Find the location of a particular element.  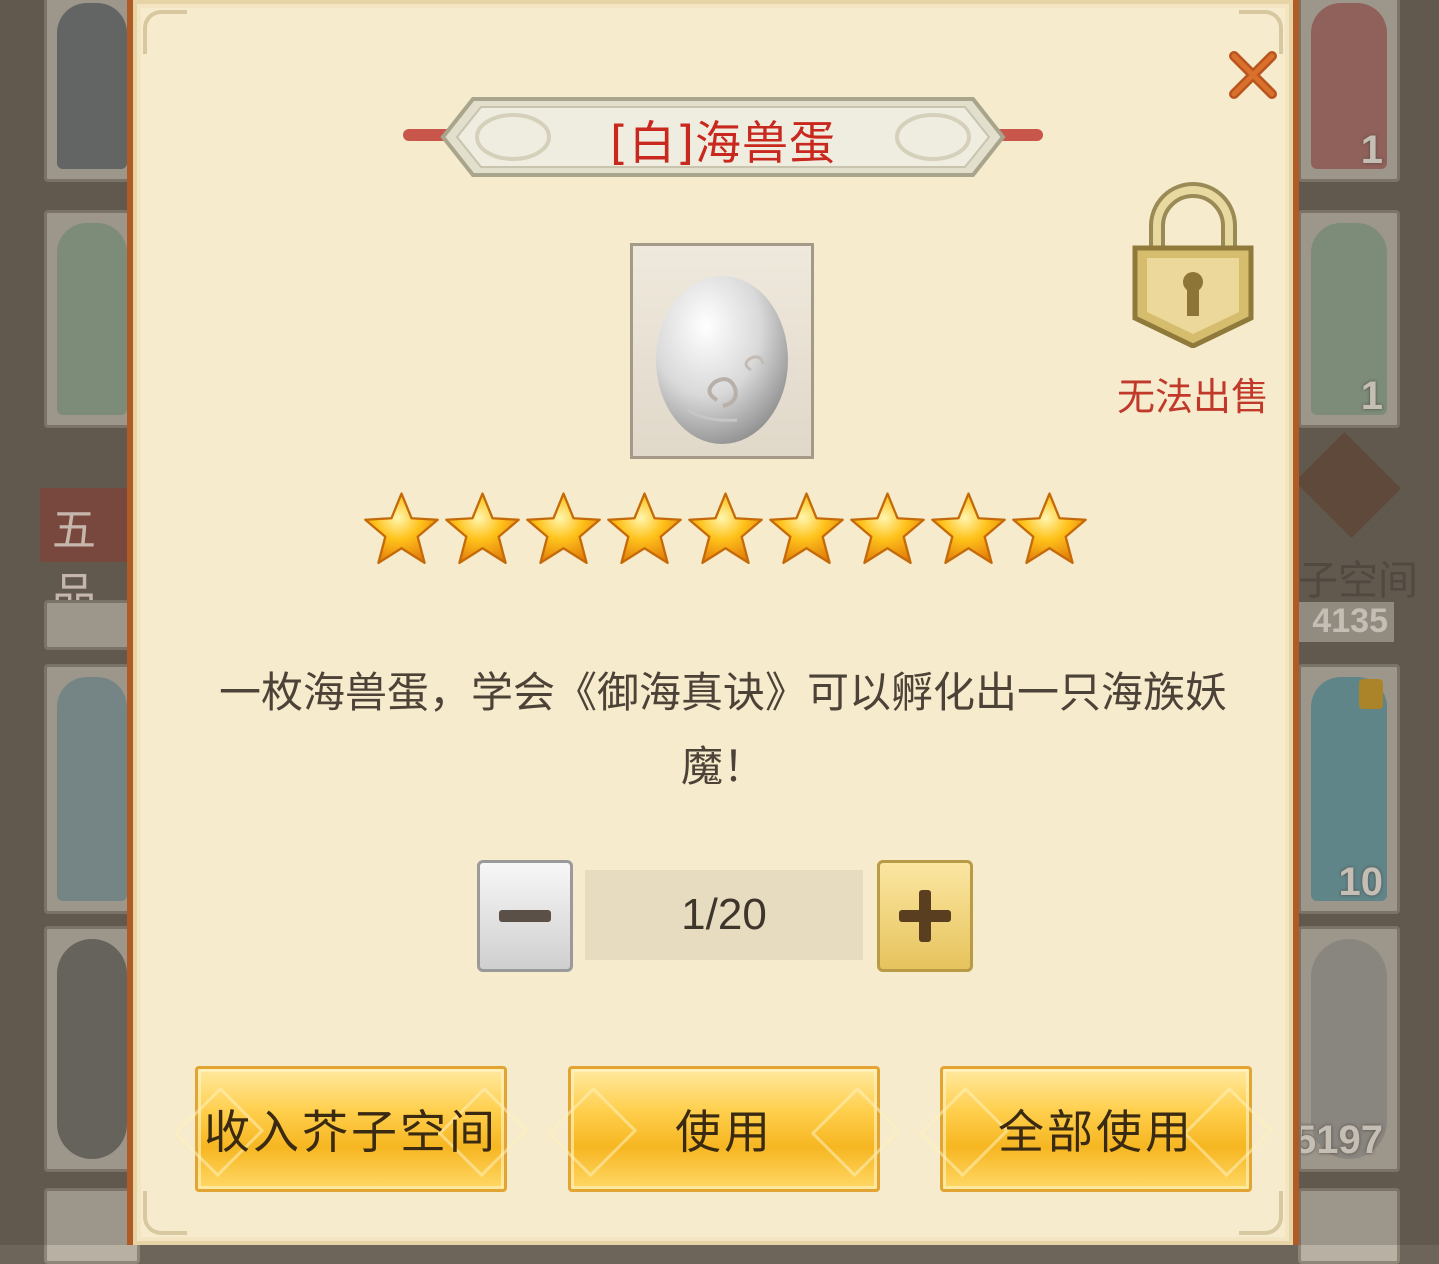

gold-lock-icon is located at coordinates (1193, 263).